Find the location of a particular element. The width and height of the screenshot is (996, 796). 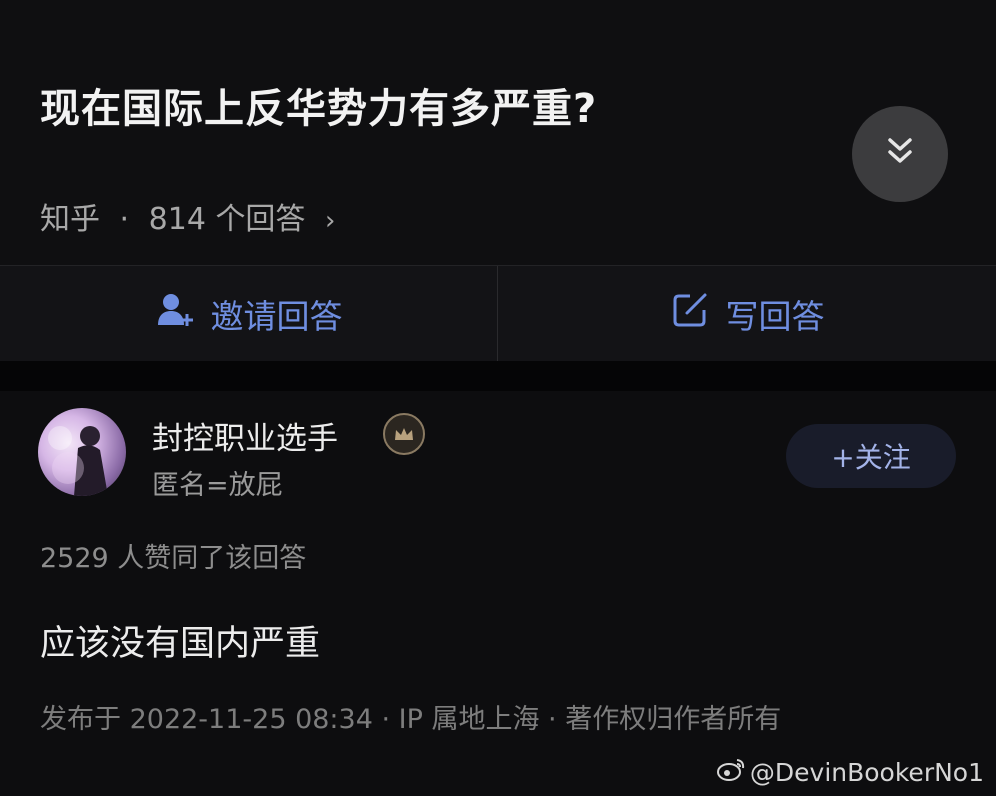

vote-count-text: 2529 人赞同了该回答 is located at coordinates (173, 558).